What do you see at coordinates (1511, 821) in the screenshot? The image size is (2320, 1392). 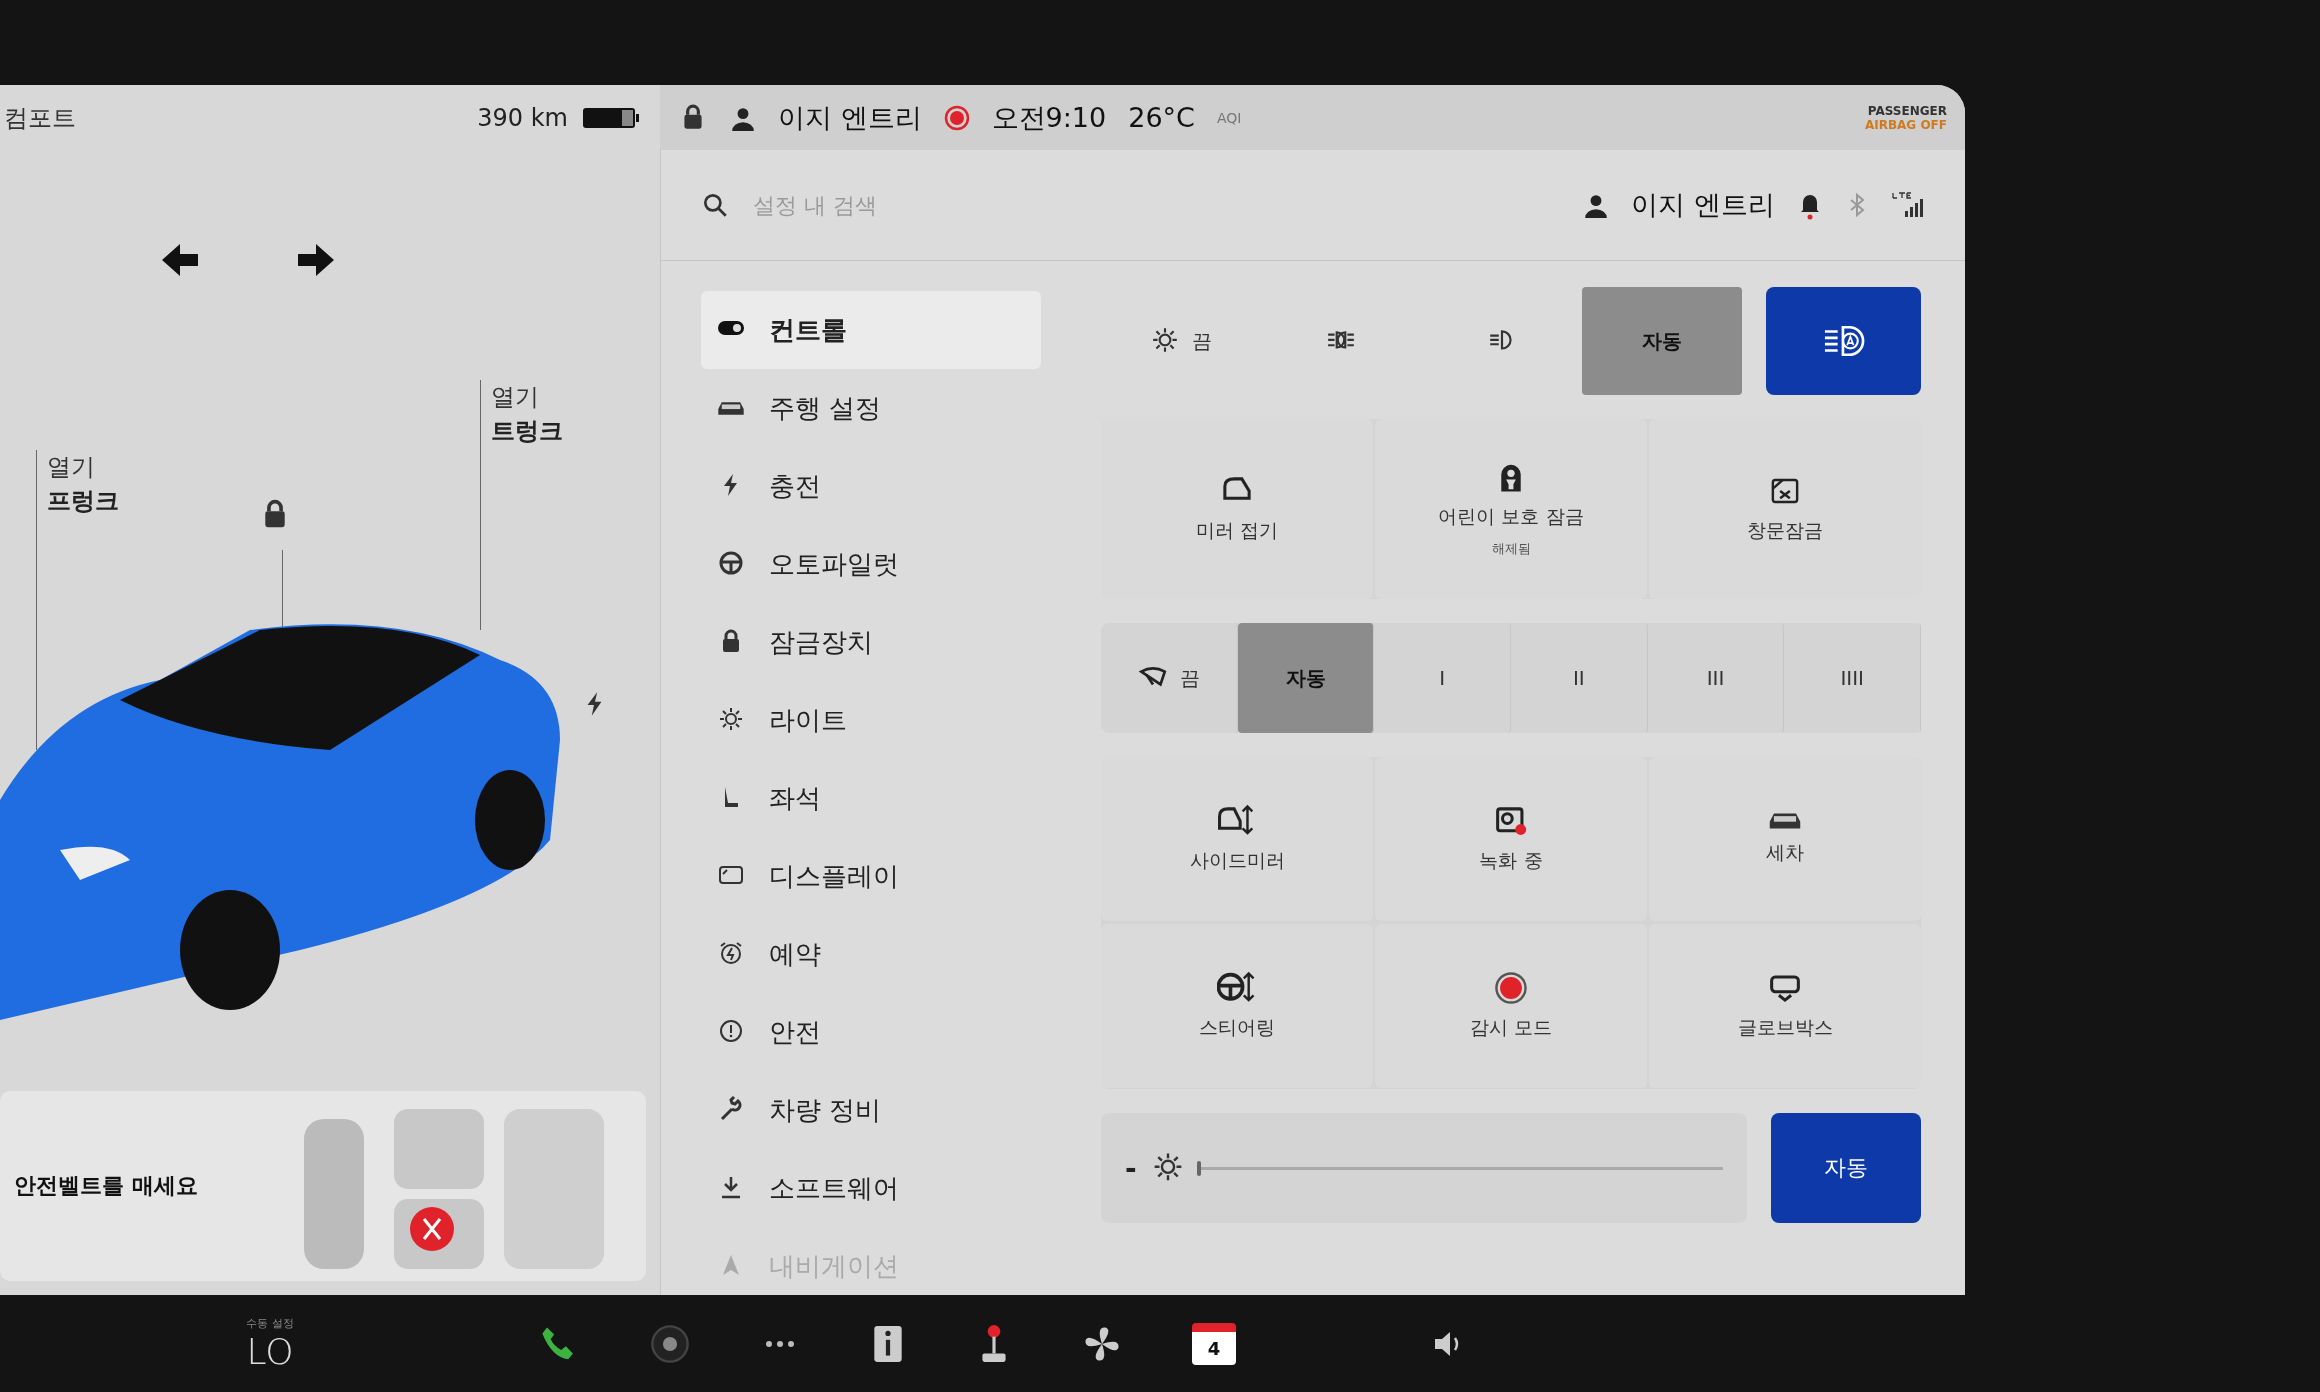 I see `dashcam-icon` at bounding box center [1511, 821].